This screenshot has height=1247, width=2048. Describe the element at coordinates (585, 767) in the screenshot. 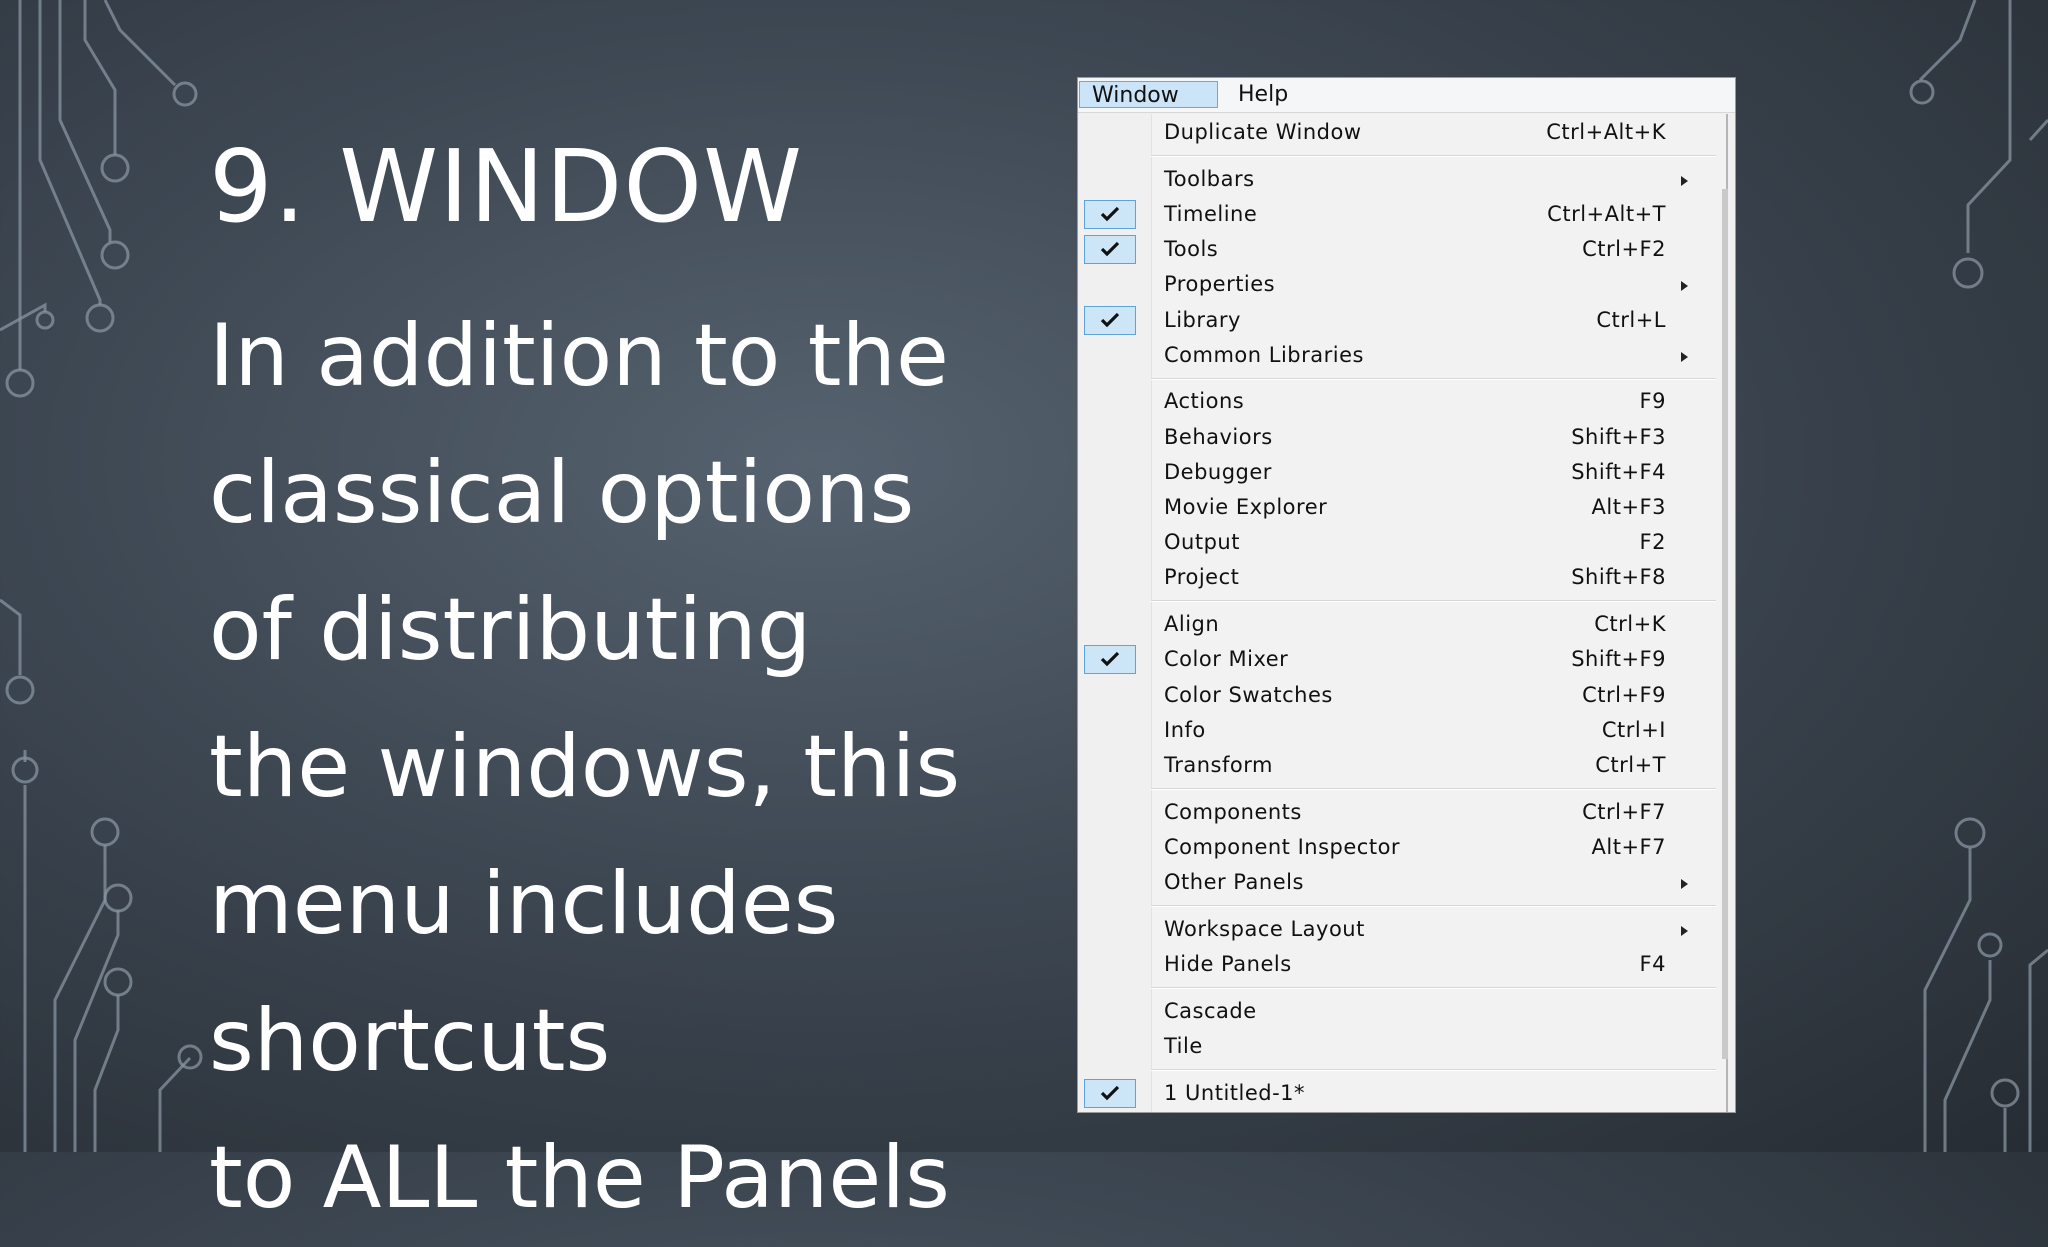

I see `body-line: the windows, this` at that location.